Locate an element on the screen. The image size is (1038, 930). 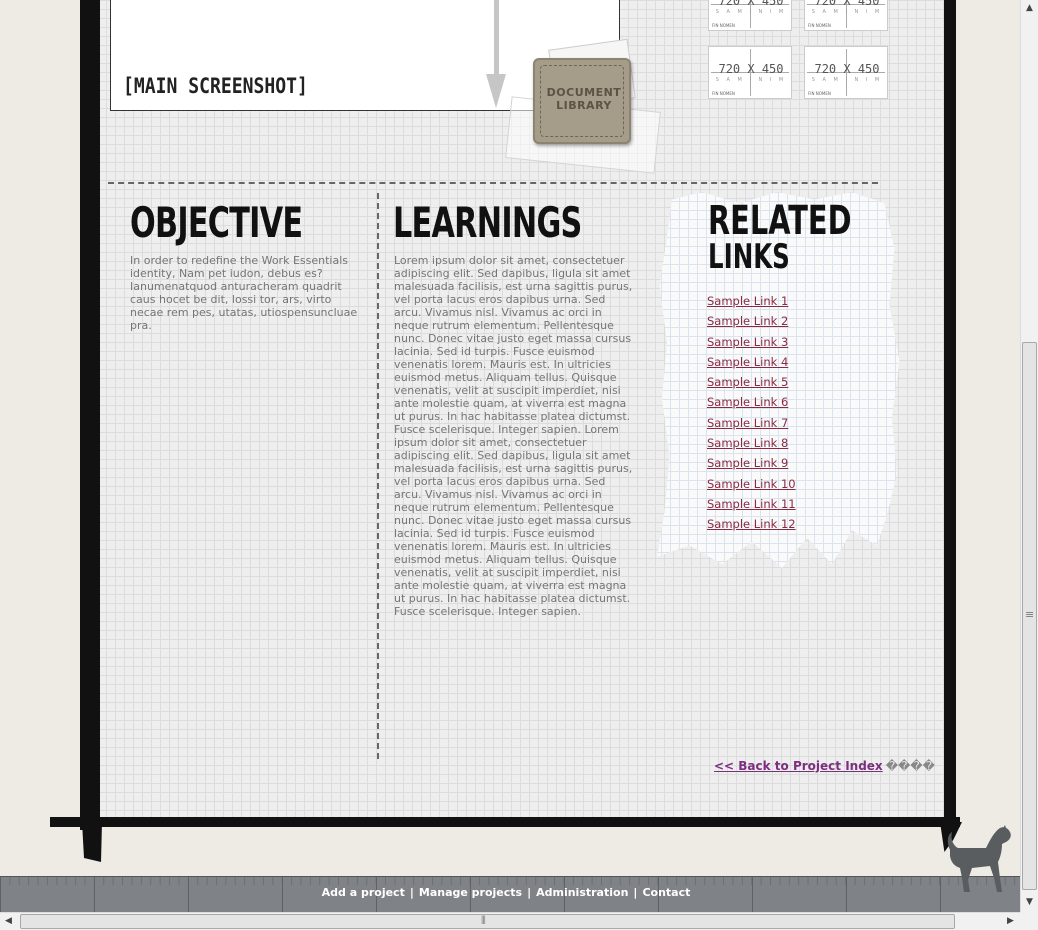
document-library-line2: LIBRARY is located at coordinates (584, 105).